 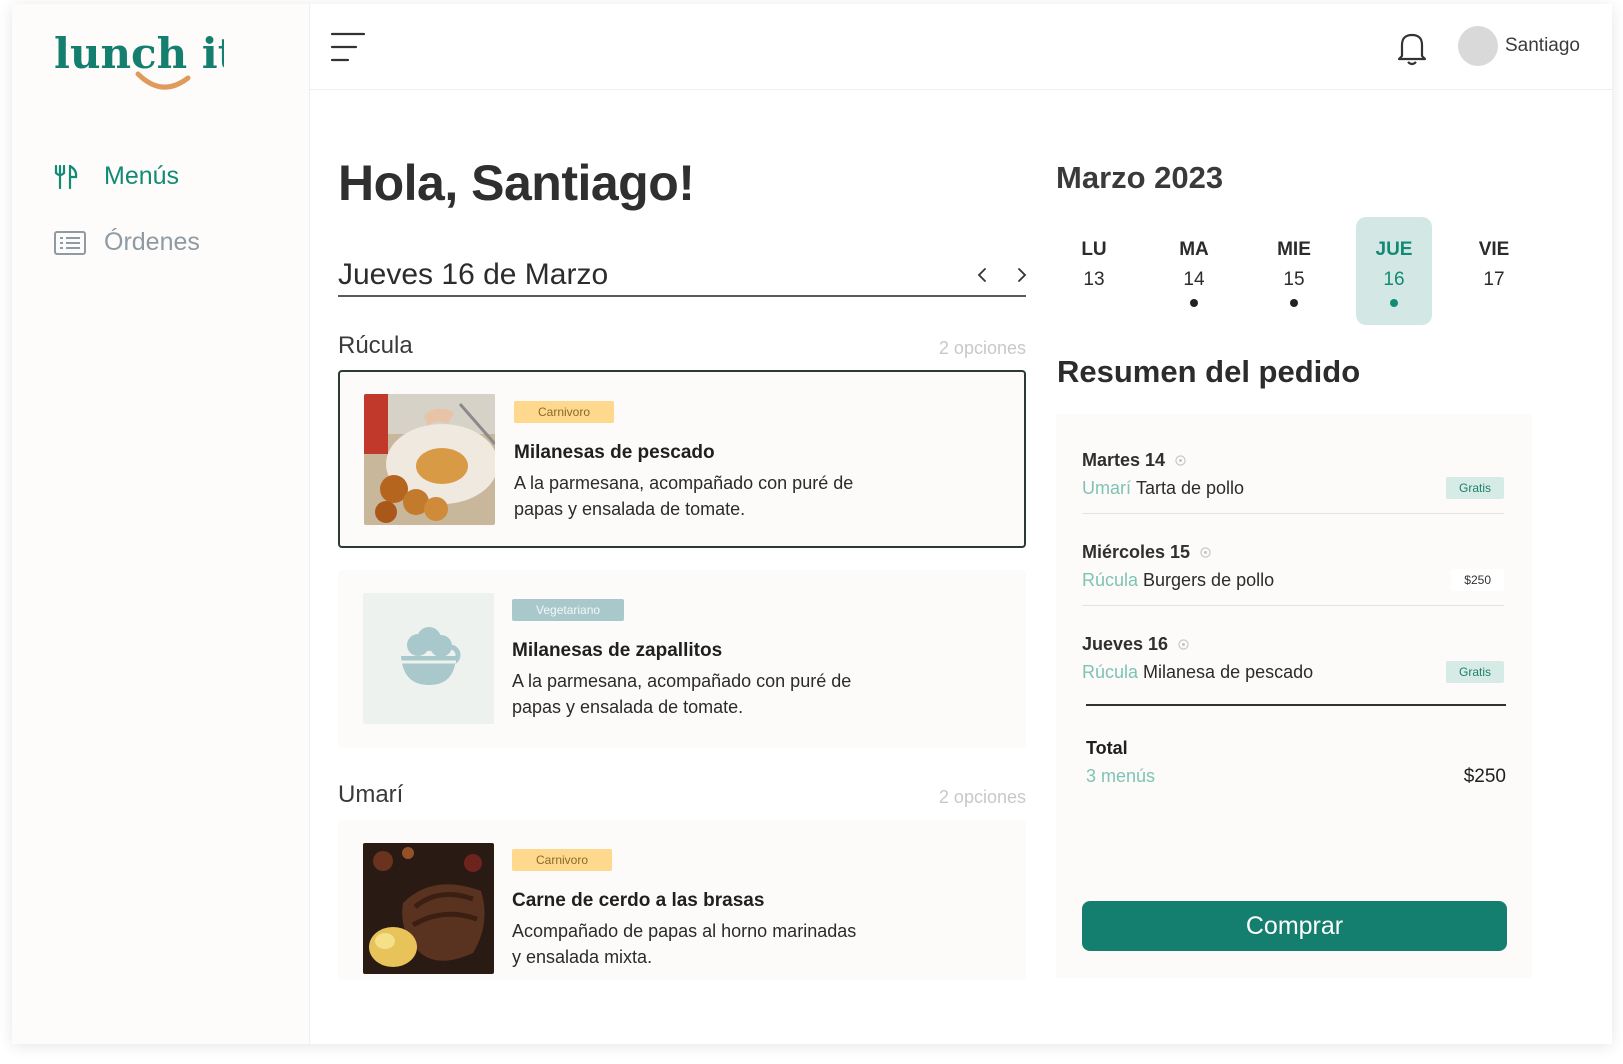 What do you see at coordinates (1293, 560) in the screenshot?
I see `order-item: Miércoles 15 Rúcula Burgers de pollo $250` at bounding box center [1293, 560].